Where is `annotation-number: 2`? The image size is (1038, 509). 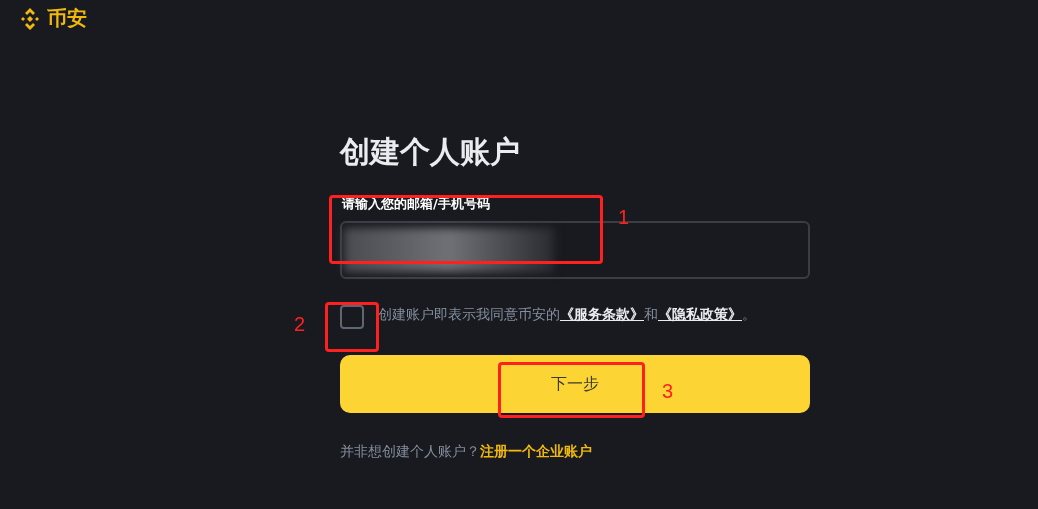
annotation-number: 2 is located at coordinates (300, 324).